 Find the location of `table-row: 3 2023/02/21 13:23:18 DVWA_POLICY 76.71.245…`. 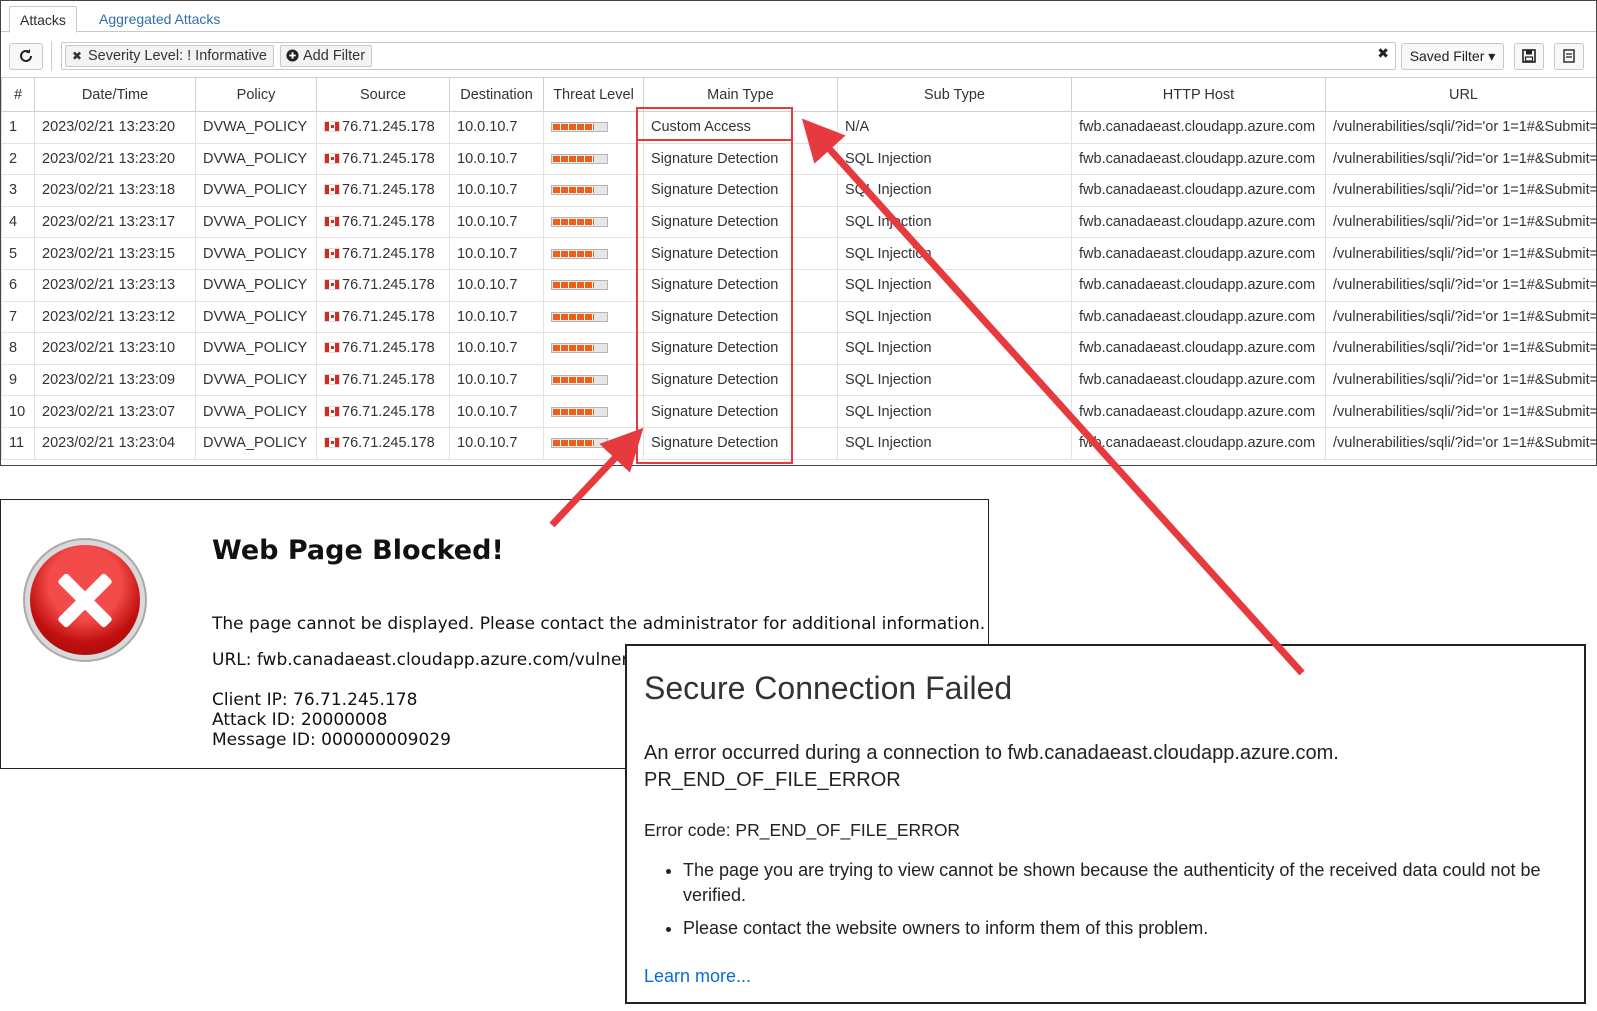

table-row: 3 2023/02/21 13:23:18 DVWA_POLICY 76.71.245… is located at coordinates (798, 190).